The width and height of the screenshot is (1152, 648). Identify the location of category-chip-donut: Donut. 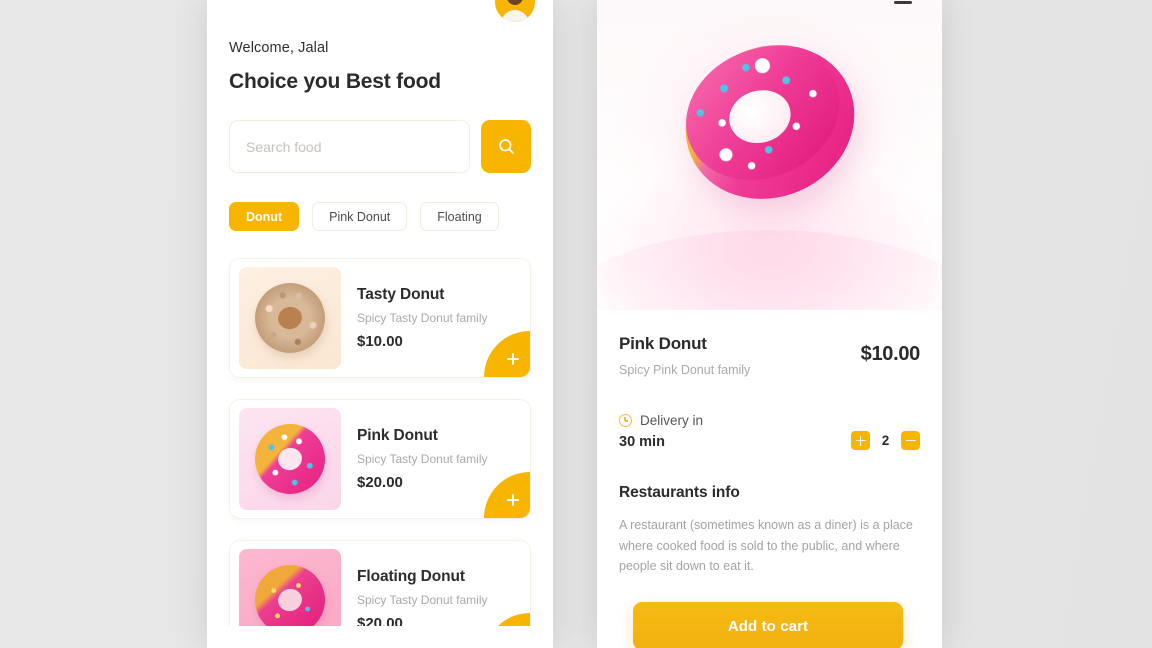
(264, 216).